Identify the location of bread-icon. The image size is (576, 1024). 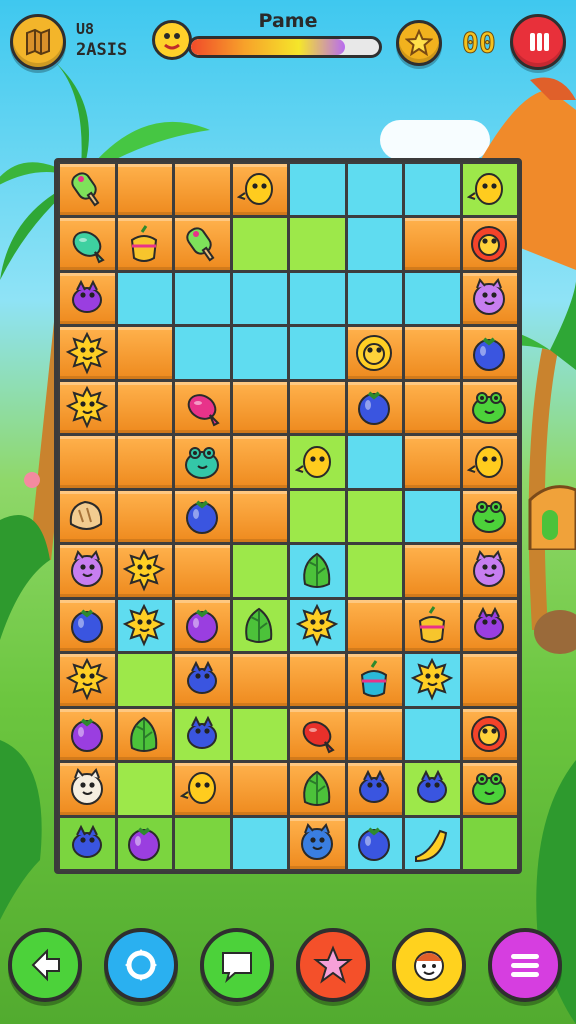
(87, 516).